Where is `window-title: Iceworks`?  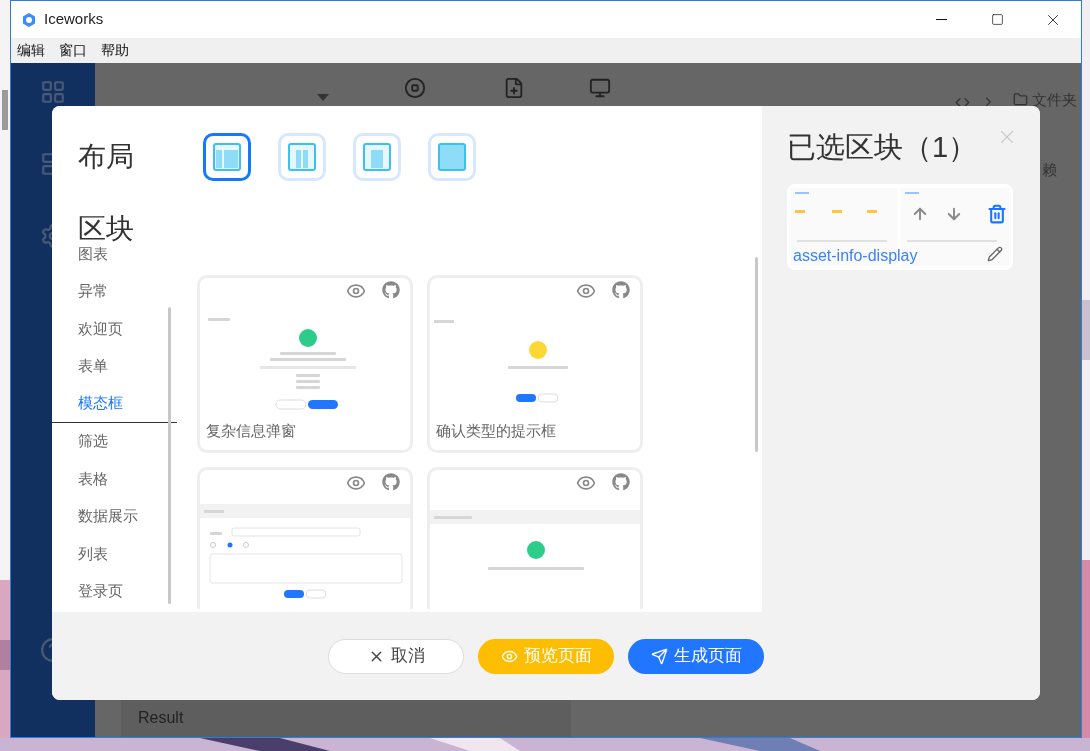 window-title: Iceworks is located at coordinates (74, 19).